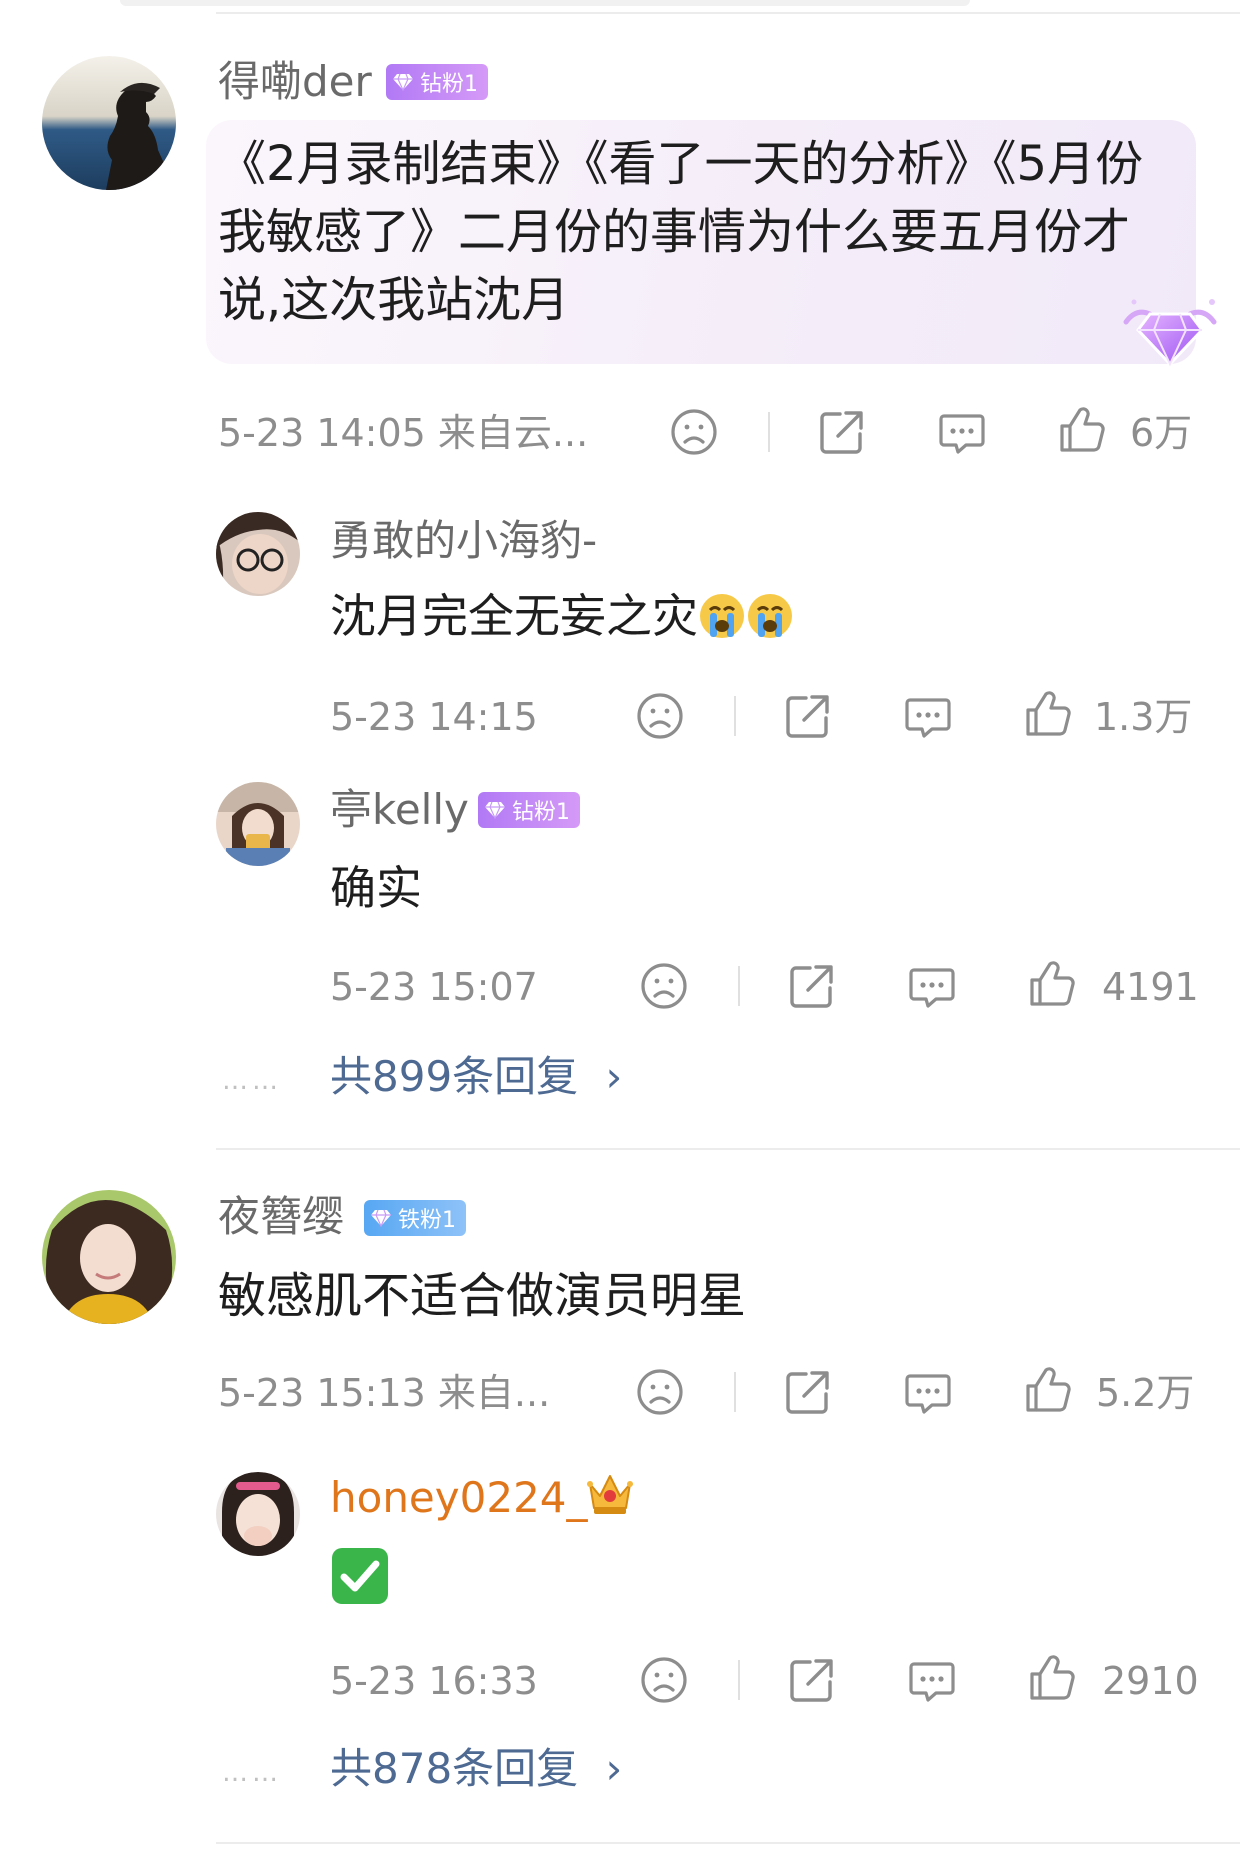 The width and height of the screenshot is (1240, 1864). I want to click on more-replies-link: 共878条回复 ›, so click(476, 1769).